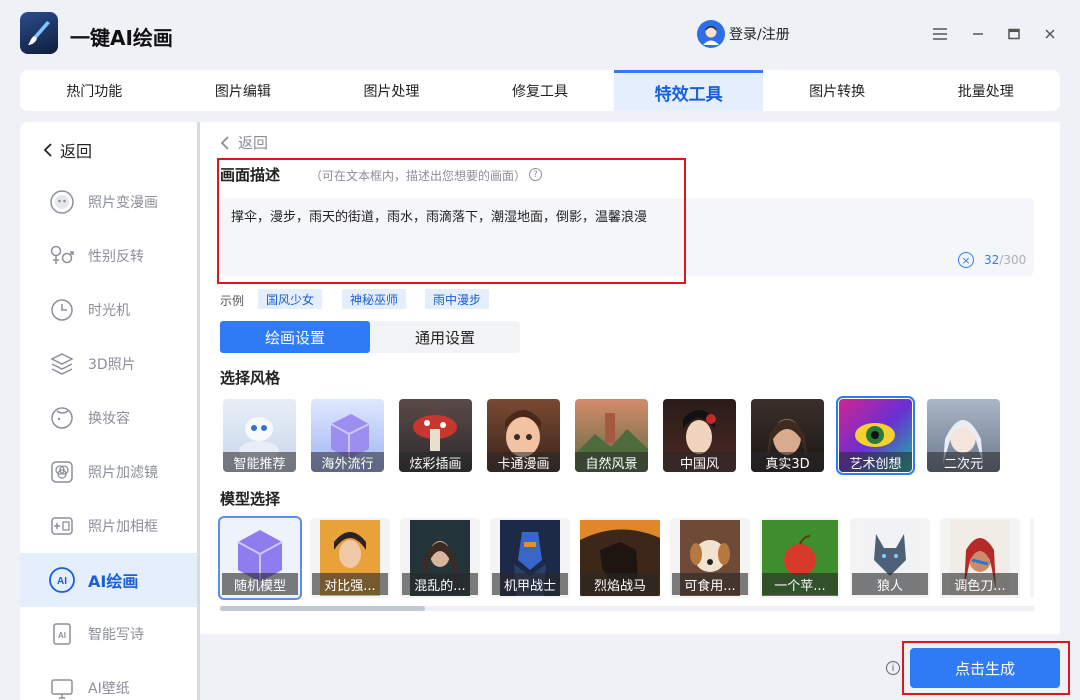 The height and width of the screenshot is (700, 1080). What do you see at coordinates (62, 202) in the screenshot?
I see `mask-icon` at bounding box center [62, 202].